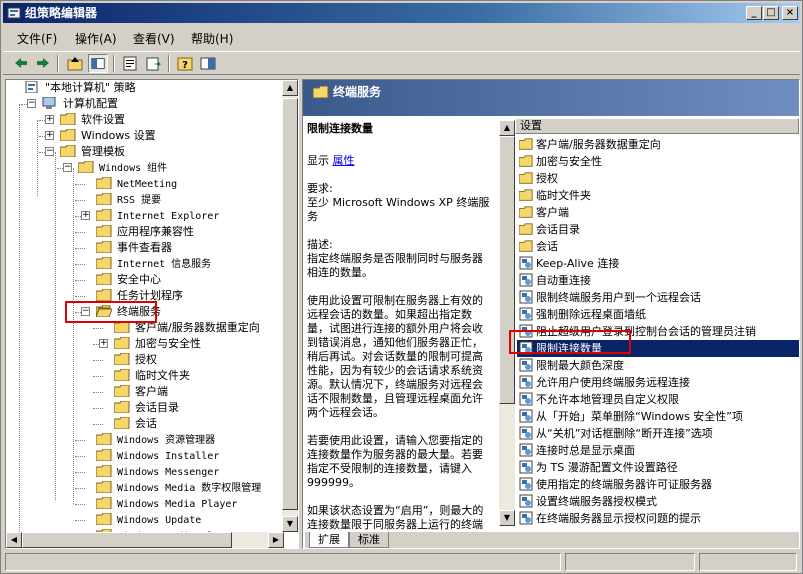 The width and height of the screenshot is (803, 574). Describe the element at coordinates (153, 63) in the screenshot. I see `export-list-icon` at that location.